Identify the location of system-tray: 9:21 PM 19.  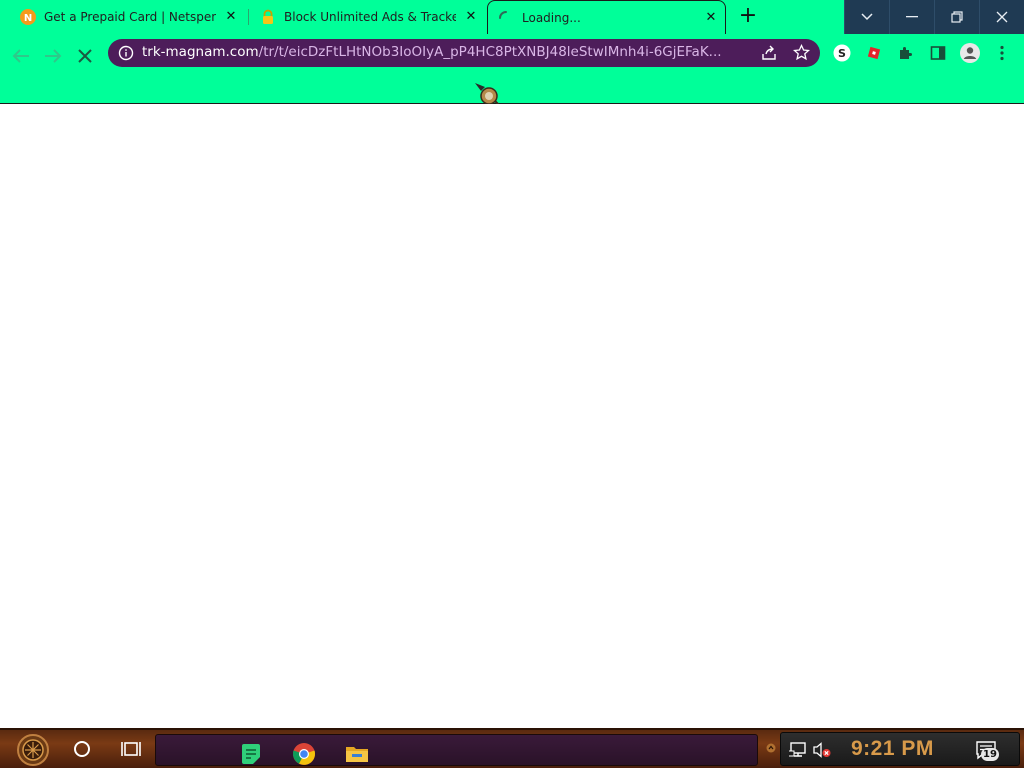
(900, 749).